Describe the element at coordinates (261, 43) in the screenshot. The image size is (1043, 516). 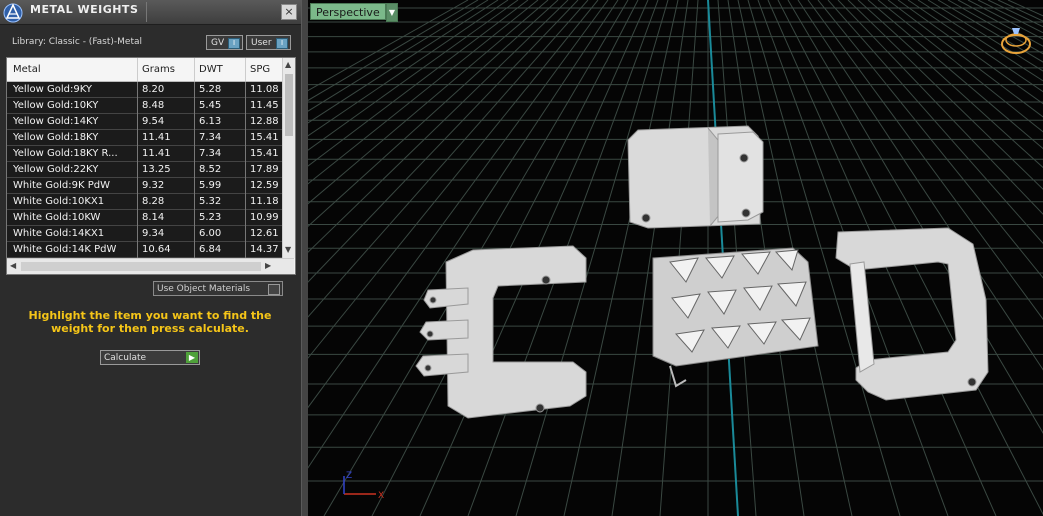
I see `user-toggle-label: User` at that location.